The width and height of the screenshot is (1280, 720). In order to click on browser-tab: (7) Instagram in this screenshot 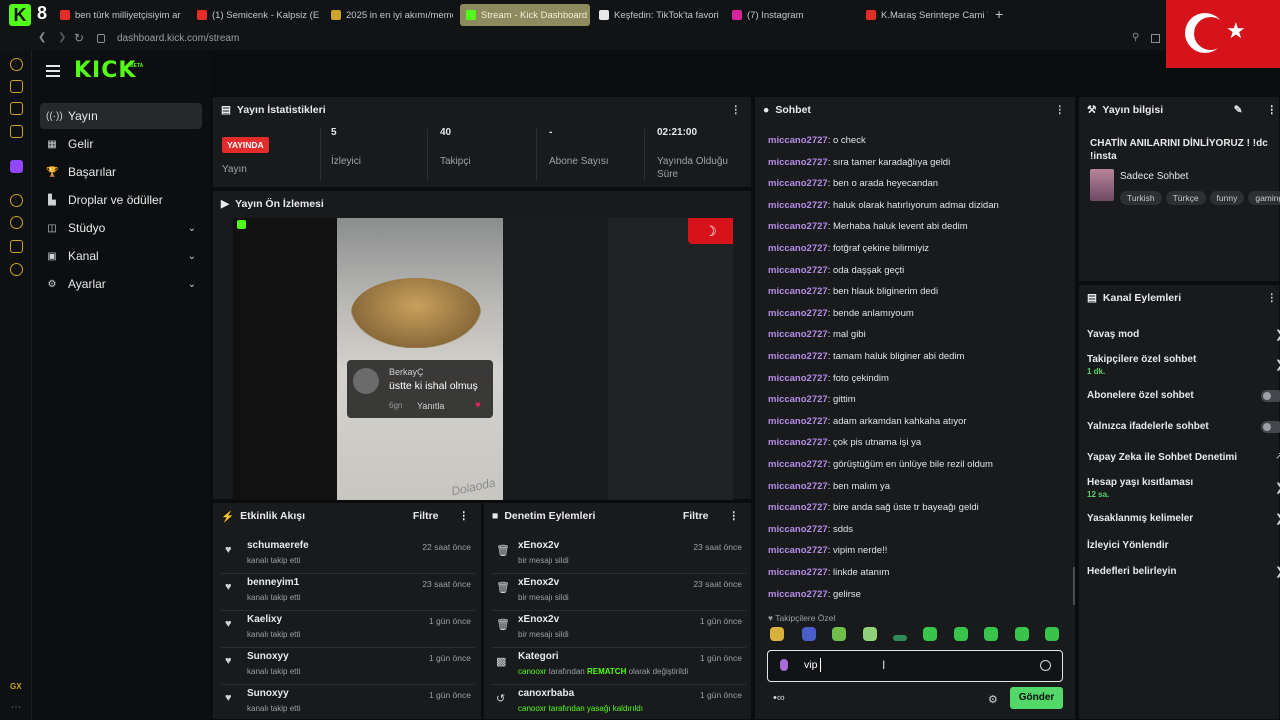, I will do `click(793, 15)`.